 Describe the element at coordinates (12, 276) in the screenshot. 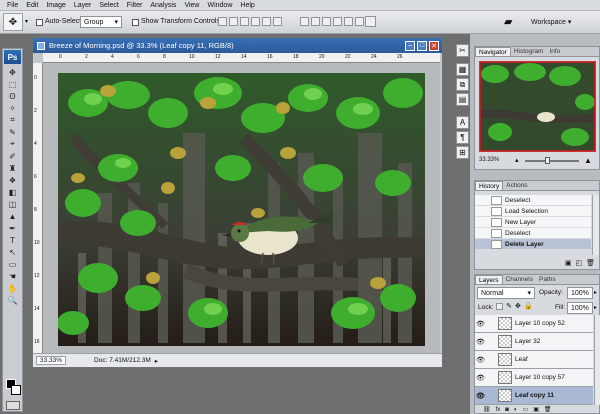

I see `notes-tool-icon: ☚` at that location.